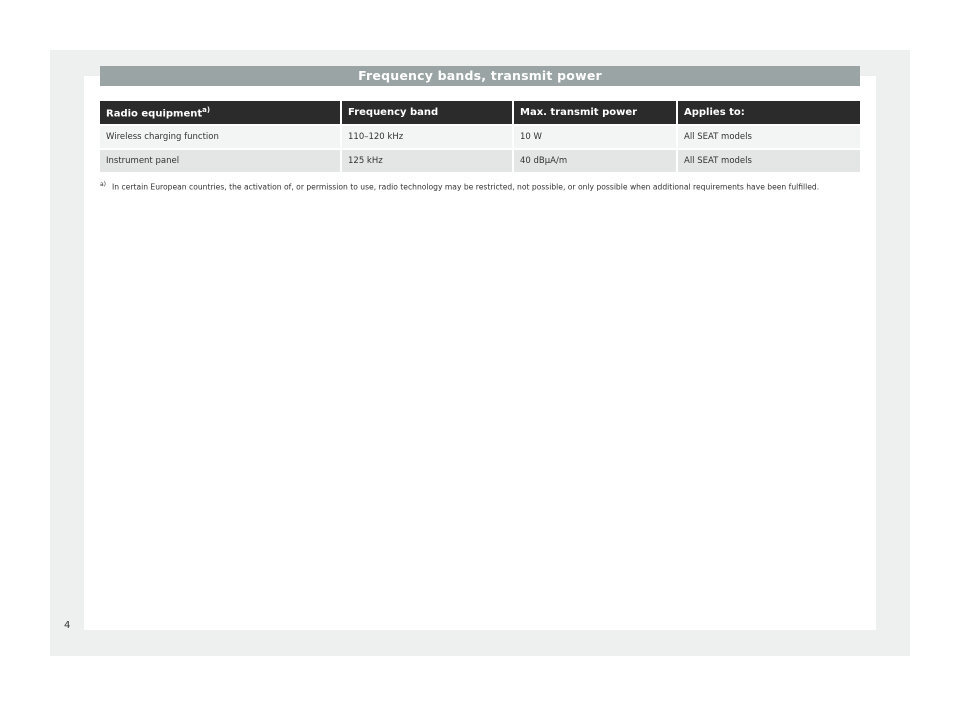  What do you see at coordinates (221, 137) in the screenshot?
I see `cell-radio-equipment: Wireless charging function` at bounding box center [221, 137].